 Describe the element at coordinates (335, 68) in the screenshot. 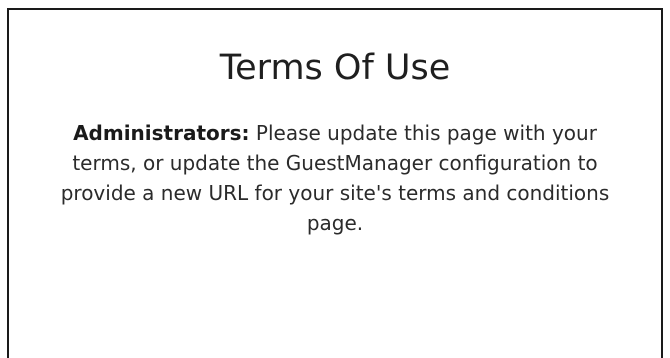

I see `page-title: Terms Of Use` at that location.